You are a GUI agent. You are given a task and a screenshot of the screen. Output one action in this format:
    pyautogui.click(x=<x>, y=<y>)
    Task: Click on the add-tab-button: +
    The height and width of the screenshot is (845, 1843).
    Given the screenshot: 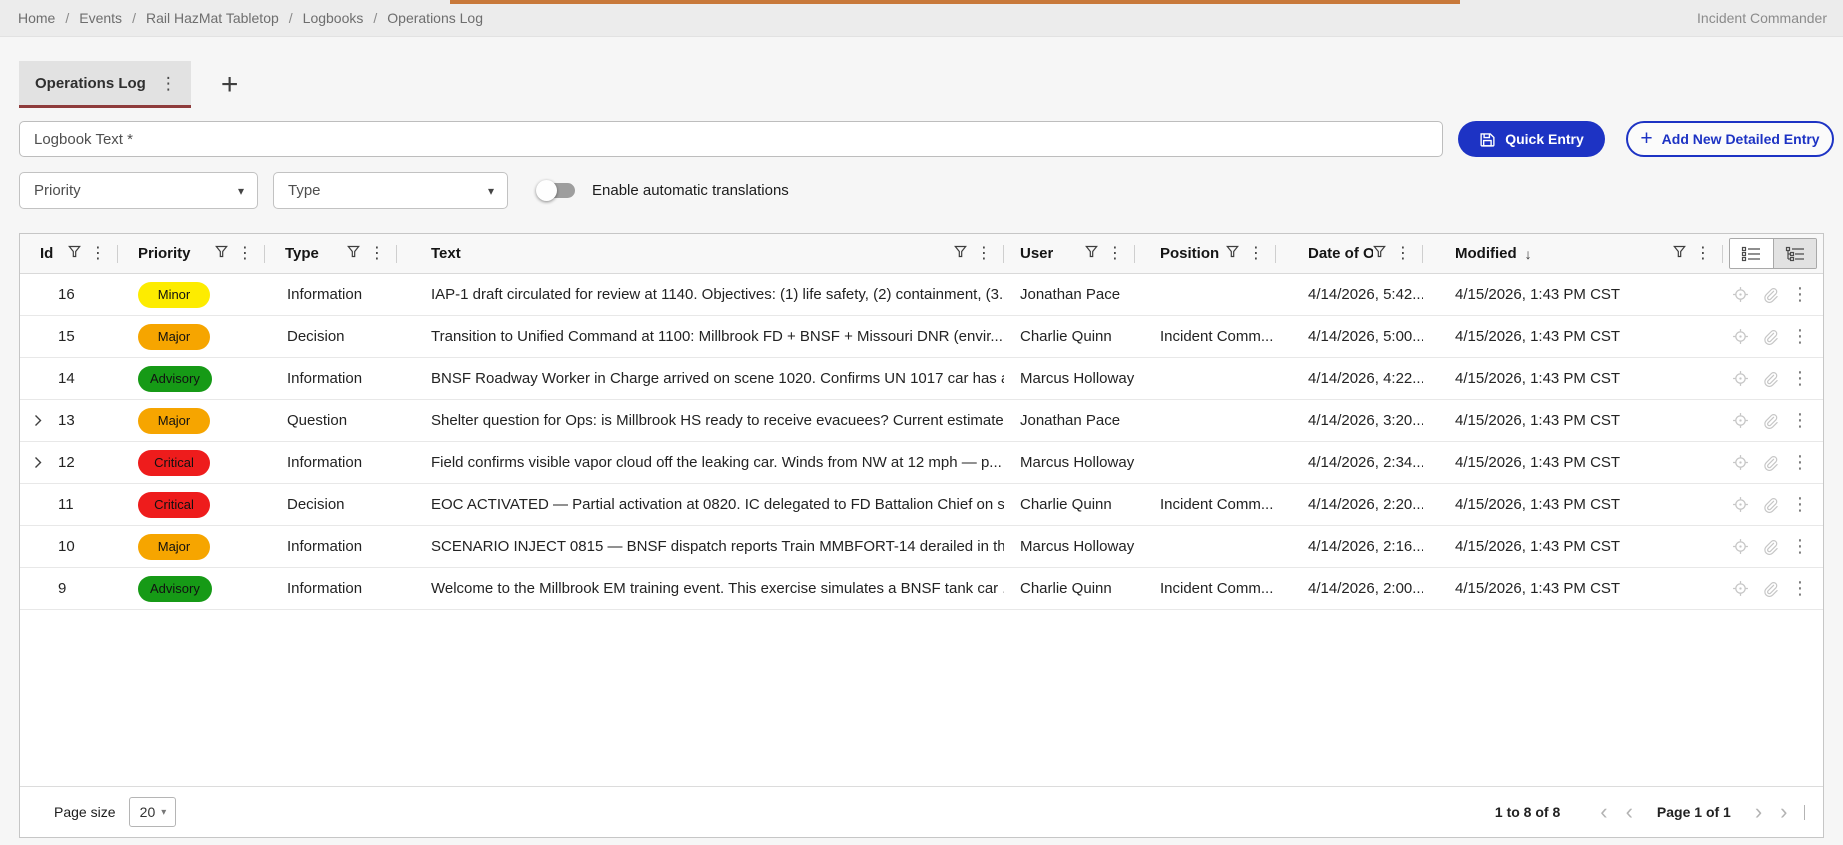 What is the action you would take?
    pyautogui.click(x=230, y=84)
    